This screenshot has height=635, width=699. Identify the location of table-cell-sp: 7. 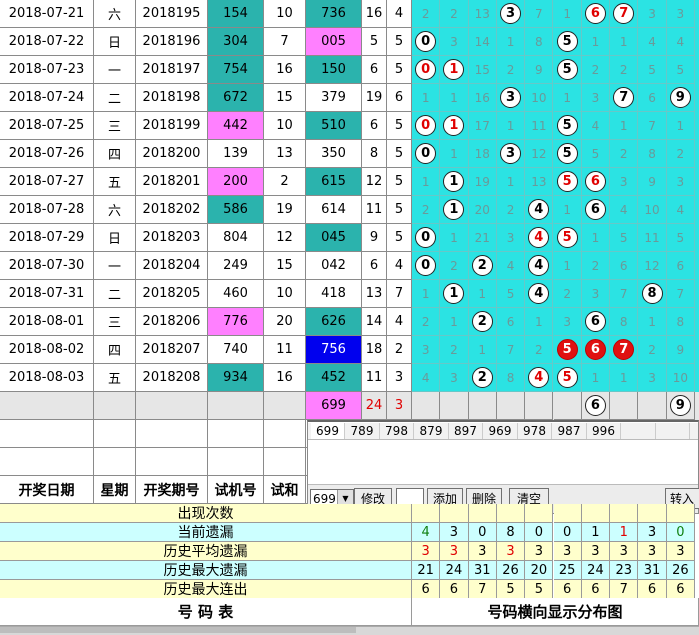
(399, 294).